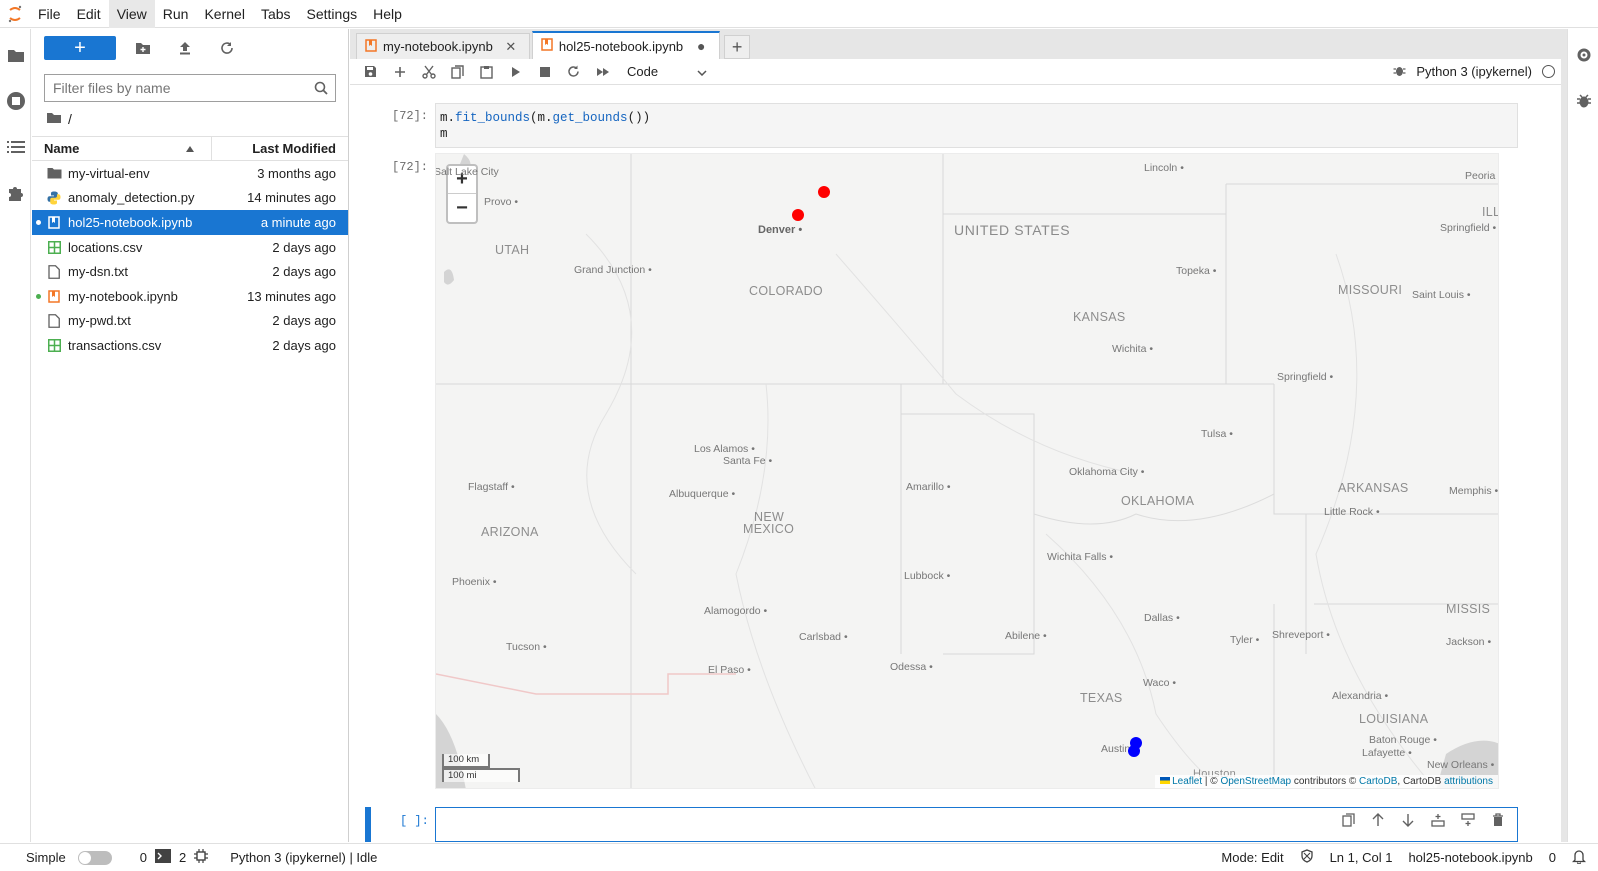 This screenshot has height=871, width=1598. Describe the element at coordinates (185, 48) in the screenshot. I see `upload-icon` at that location.